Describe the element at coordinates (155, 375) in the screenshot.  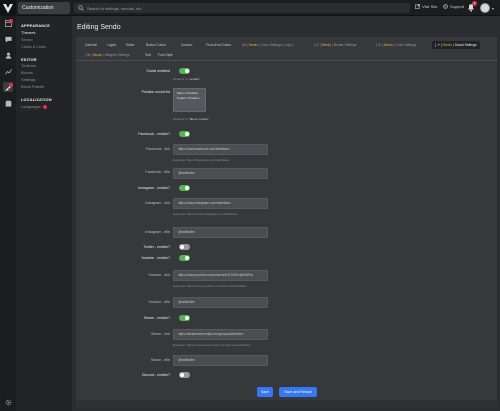
I see `discord-enabled-label: Discord - enable?` at that location.